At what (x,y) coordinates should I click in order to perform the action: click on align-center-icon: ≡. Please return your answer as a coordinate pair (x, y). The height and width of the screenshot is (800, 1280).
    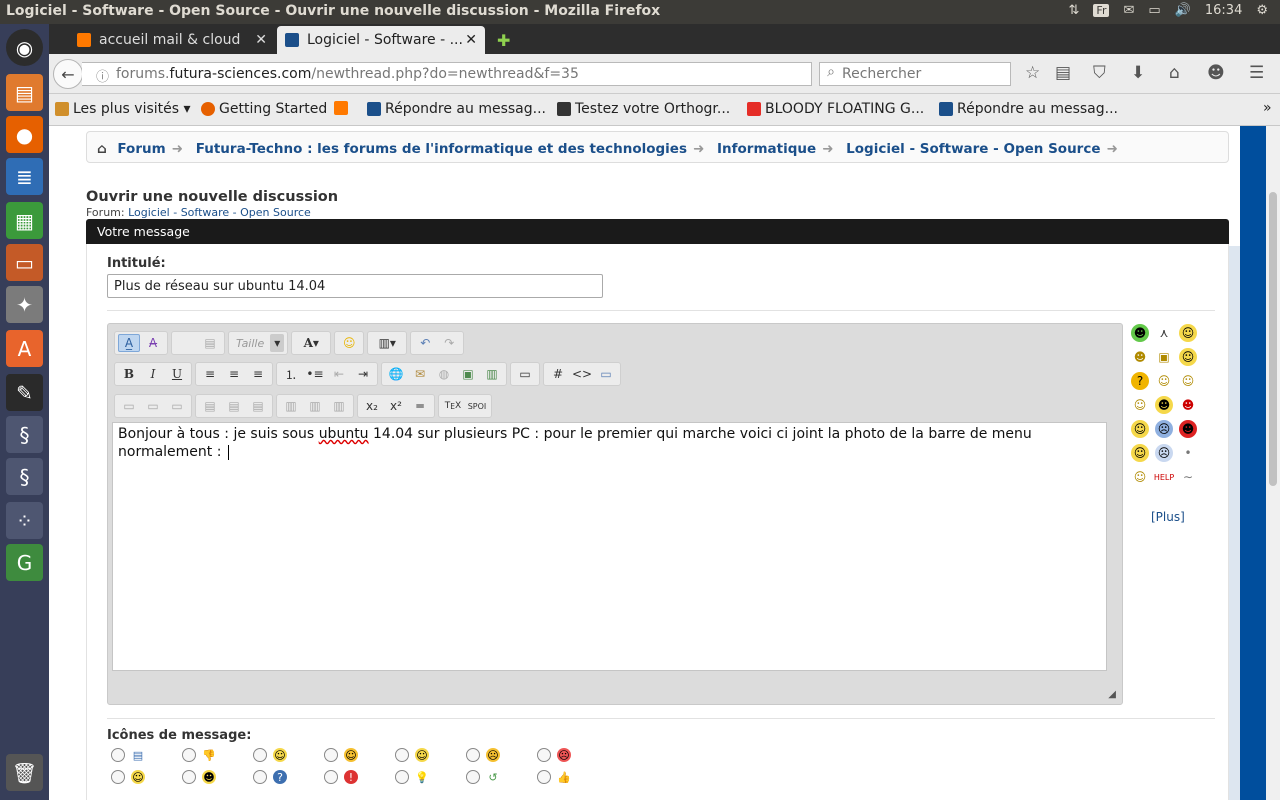
    Looking at the image, I should click on (234, 374).